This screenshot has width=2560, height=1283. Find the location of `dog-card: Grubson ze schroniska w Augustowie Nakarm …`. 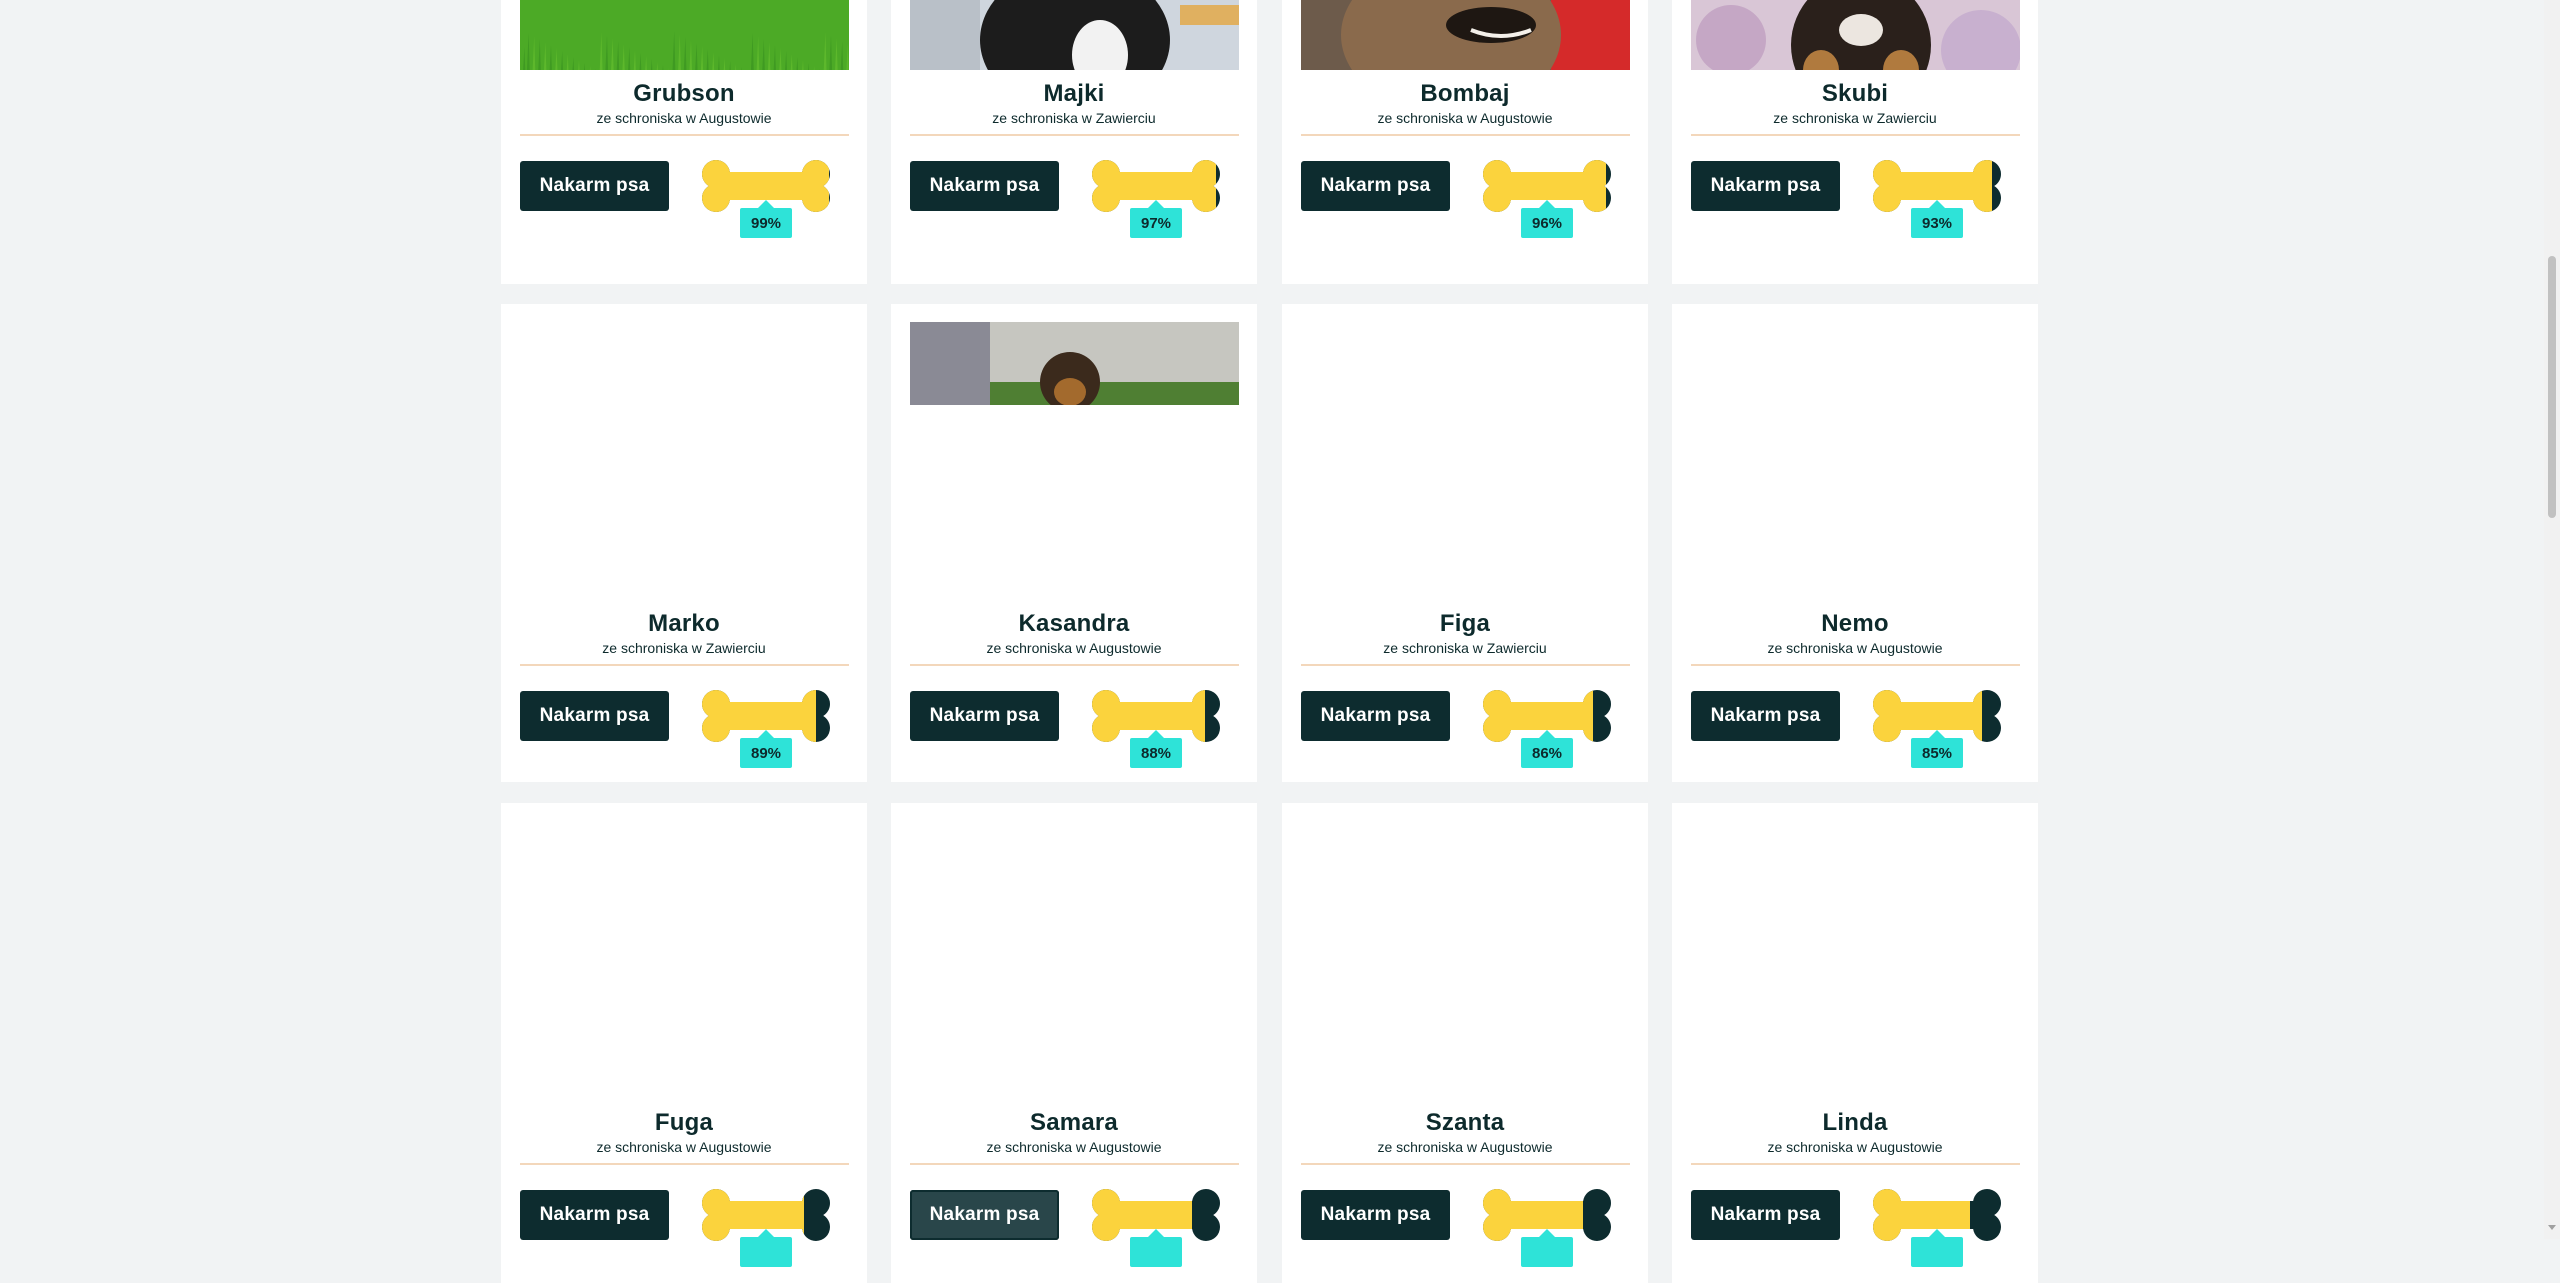

dog-card: Grubson ze schroniska w Augustowie Nakarm … is located at coordinates (684, 142).